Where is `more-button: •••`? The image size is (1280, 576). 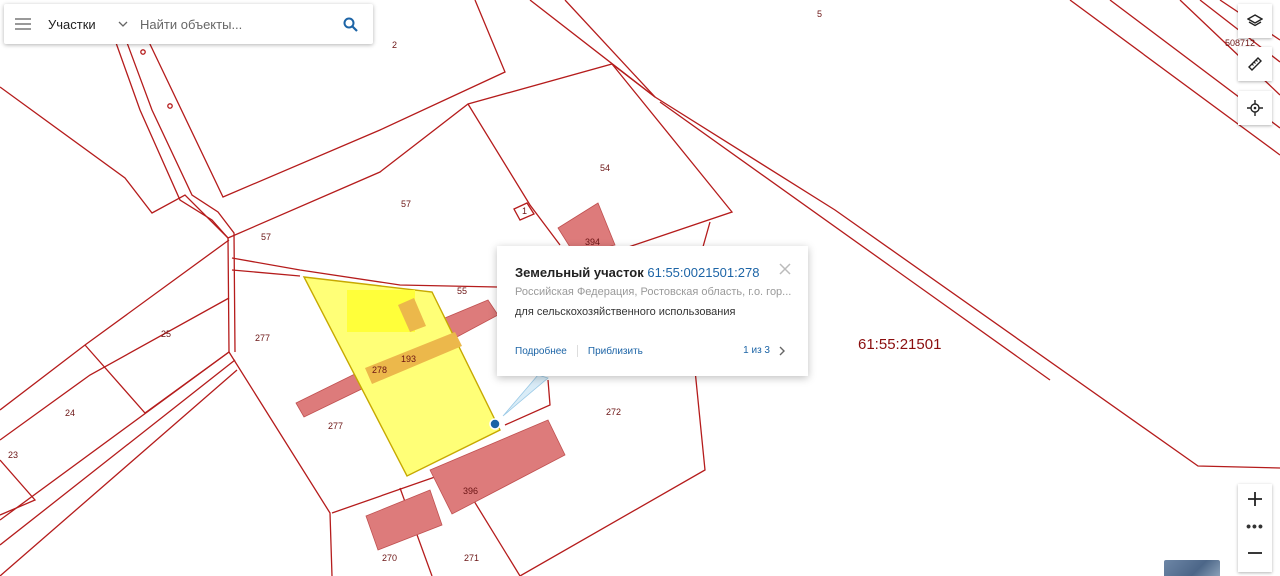
more-button: ••• is located at coordinates (1255, 526).